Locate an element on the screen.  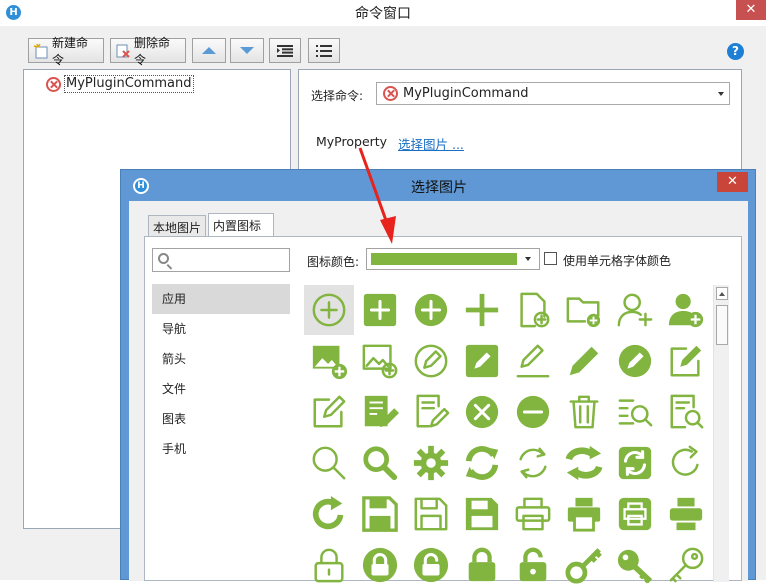
icon-color-swatch is located at coordinates (444, 259).